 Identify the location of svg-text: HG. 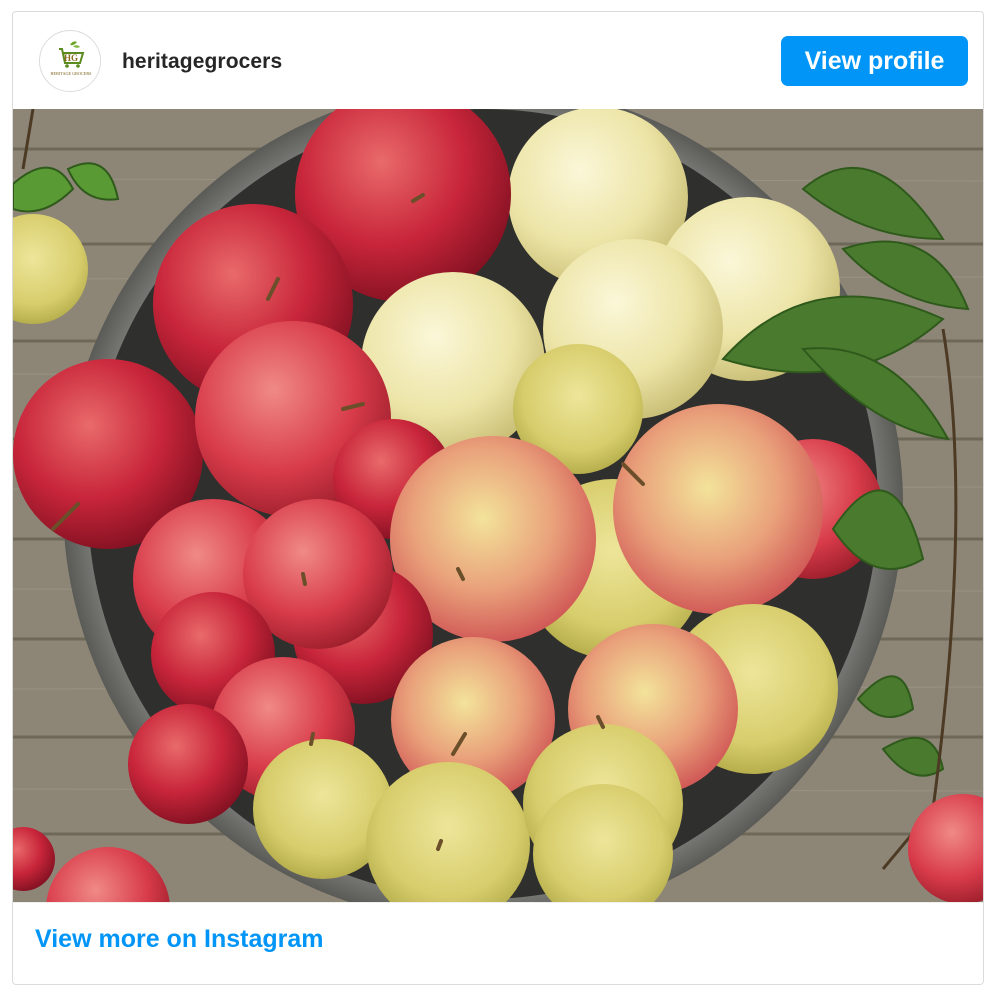
(71, 58).